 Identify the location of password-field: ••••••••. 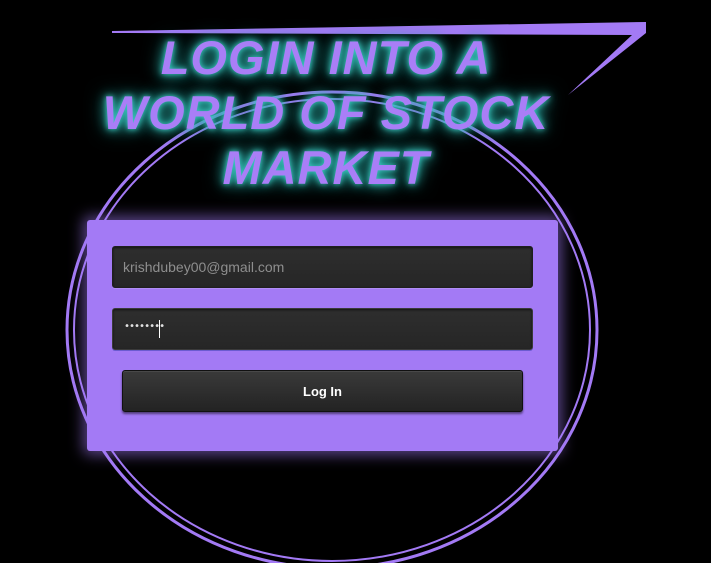
(322, 329).